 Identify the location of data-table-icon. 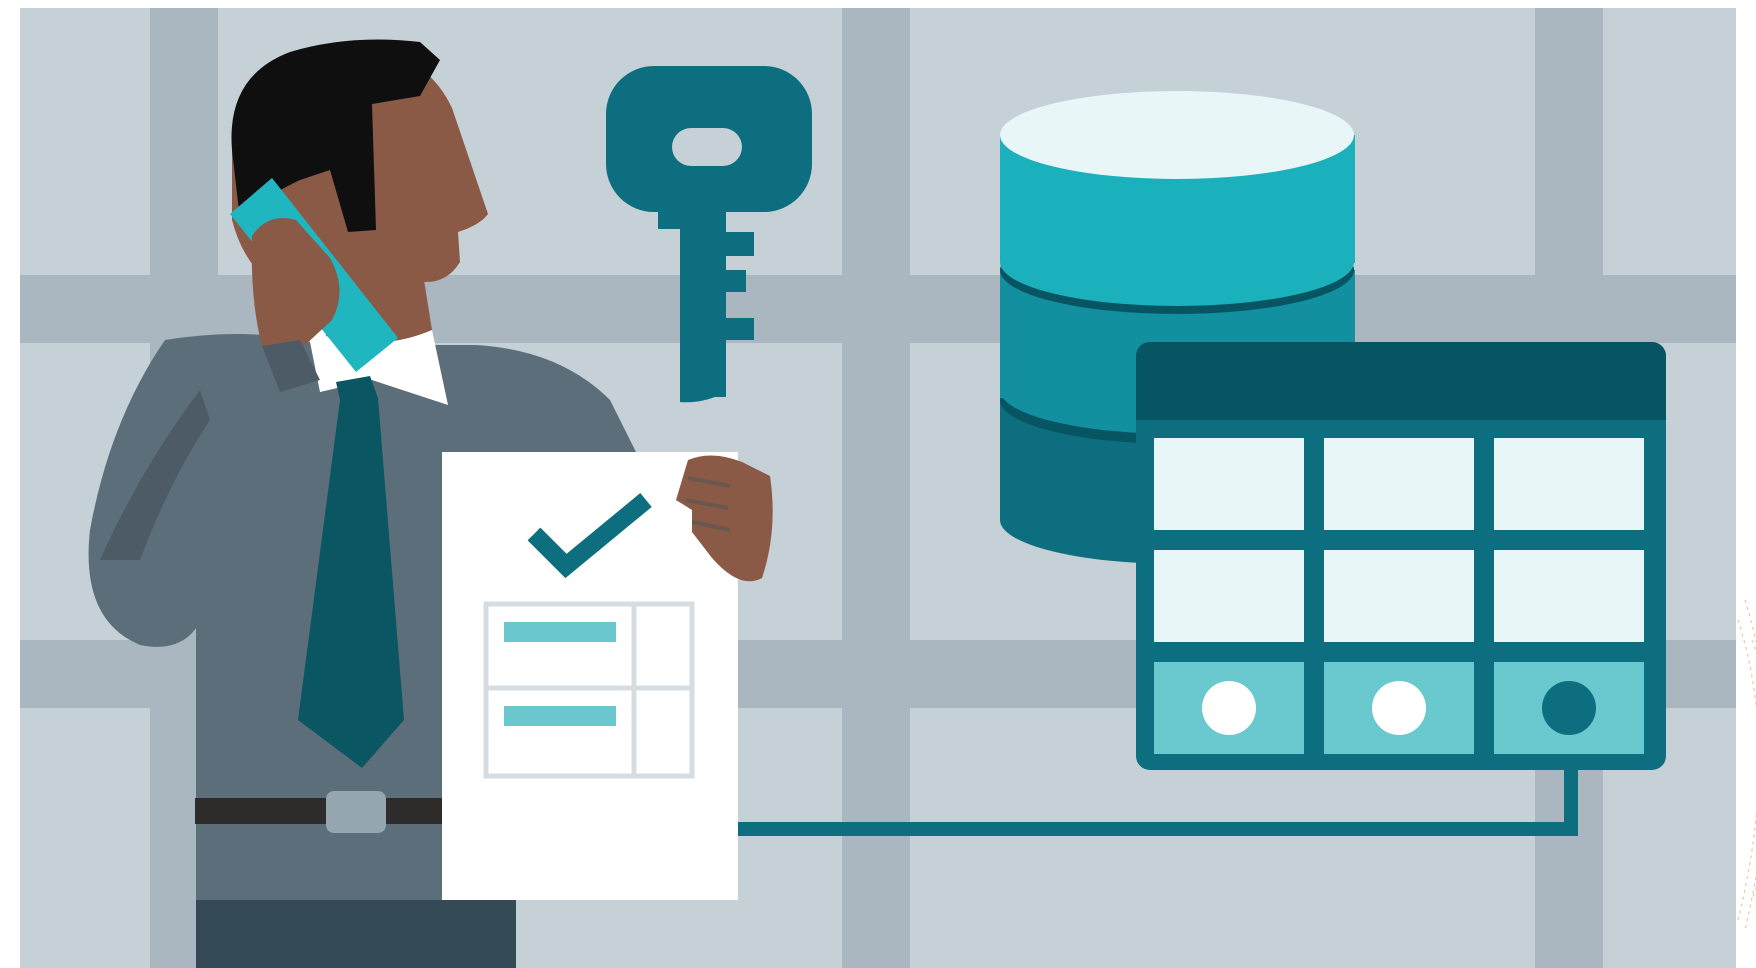
(1401, 556).